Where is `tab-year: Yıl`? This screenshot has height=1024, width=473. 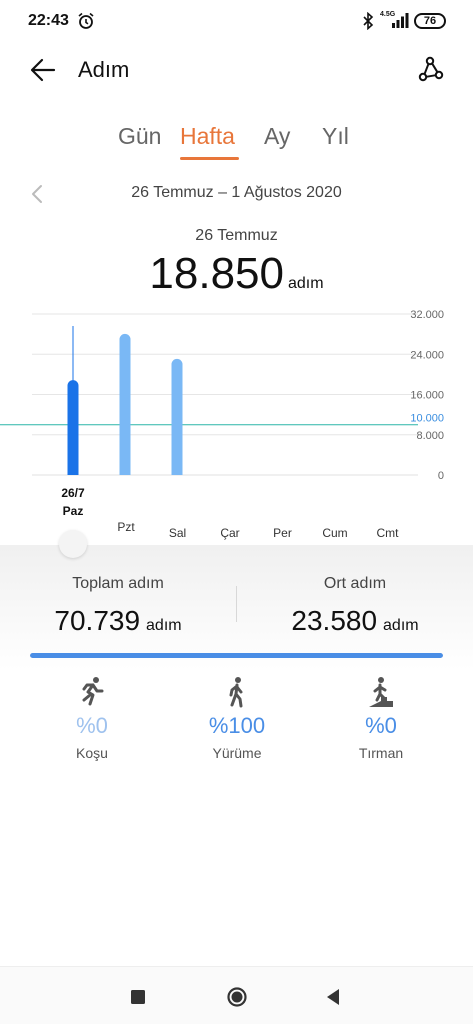 tab-year: Yıl is located at coordinates (335, 136).